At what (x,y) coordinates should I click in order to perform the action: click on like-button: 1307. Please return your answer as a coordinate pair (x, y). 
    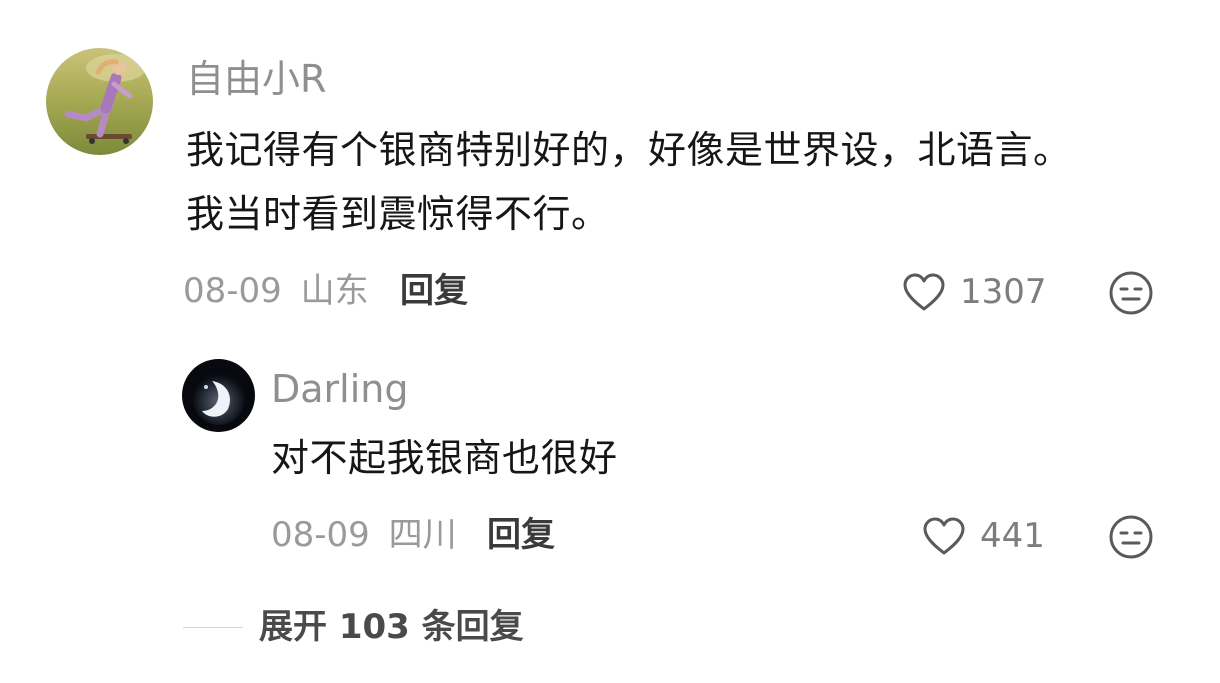
    Looking at the image, I should click on (974, 292).